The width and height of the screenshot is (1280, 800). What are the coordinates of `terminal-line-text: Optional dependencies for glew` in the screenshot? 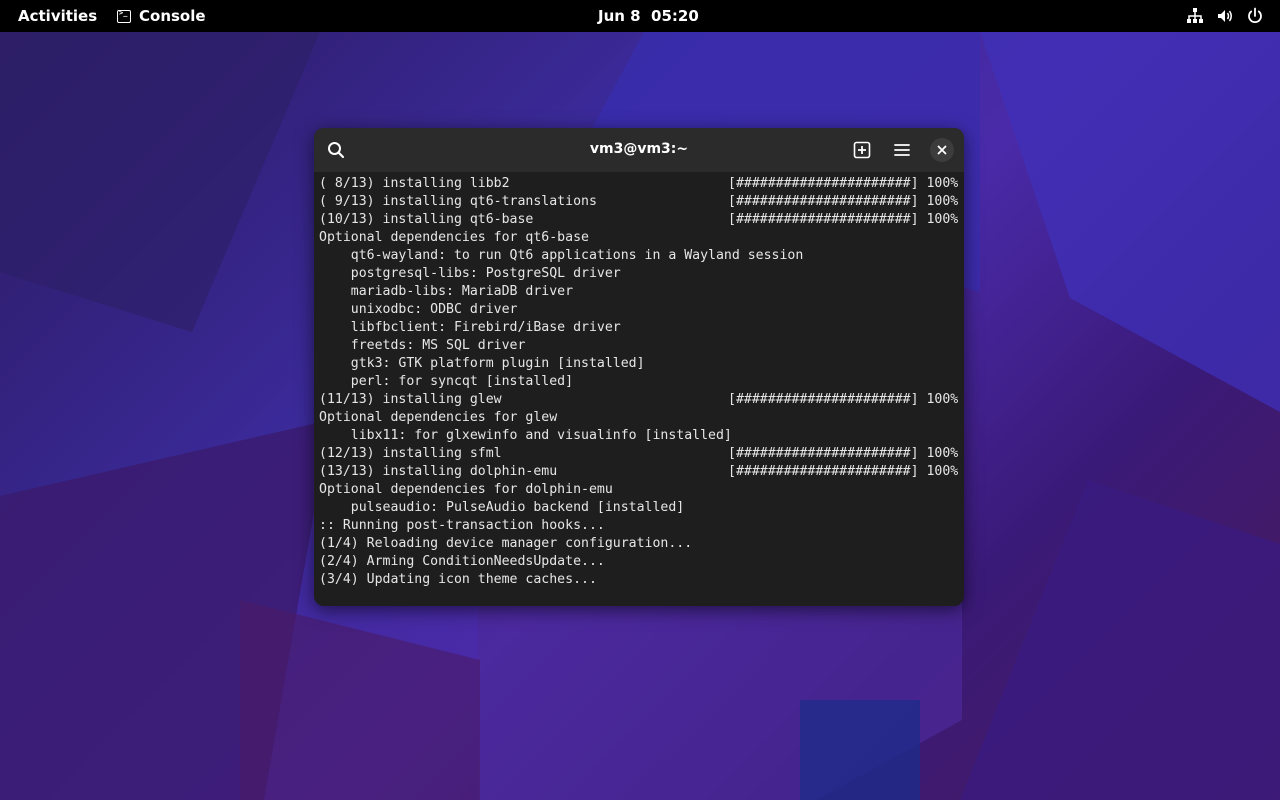 It's located at (438, 417).